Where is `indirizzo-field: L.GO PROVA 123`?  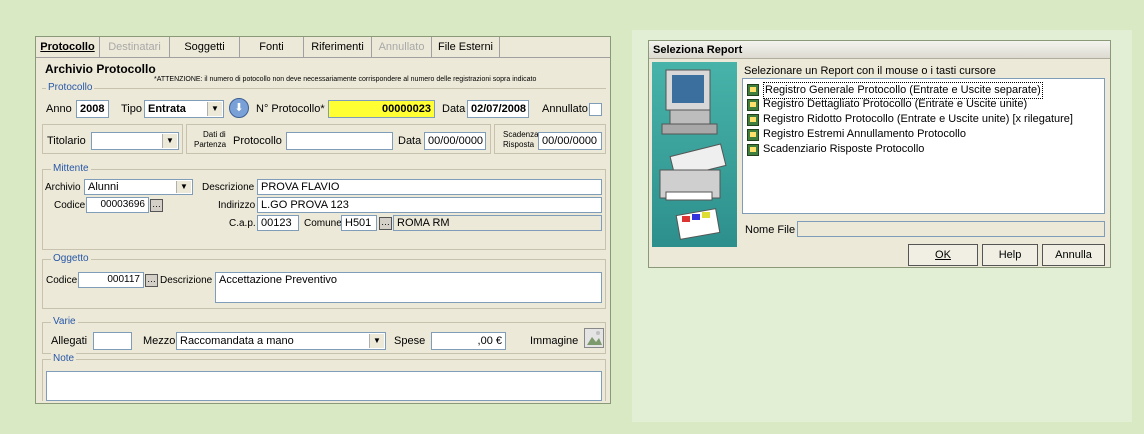
indirizzo-field: L.GO PROVA 123 is located at coordinates (429, 205).